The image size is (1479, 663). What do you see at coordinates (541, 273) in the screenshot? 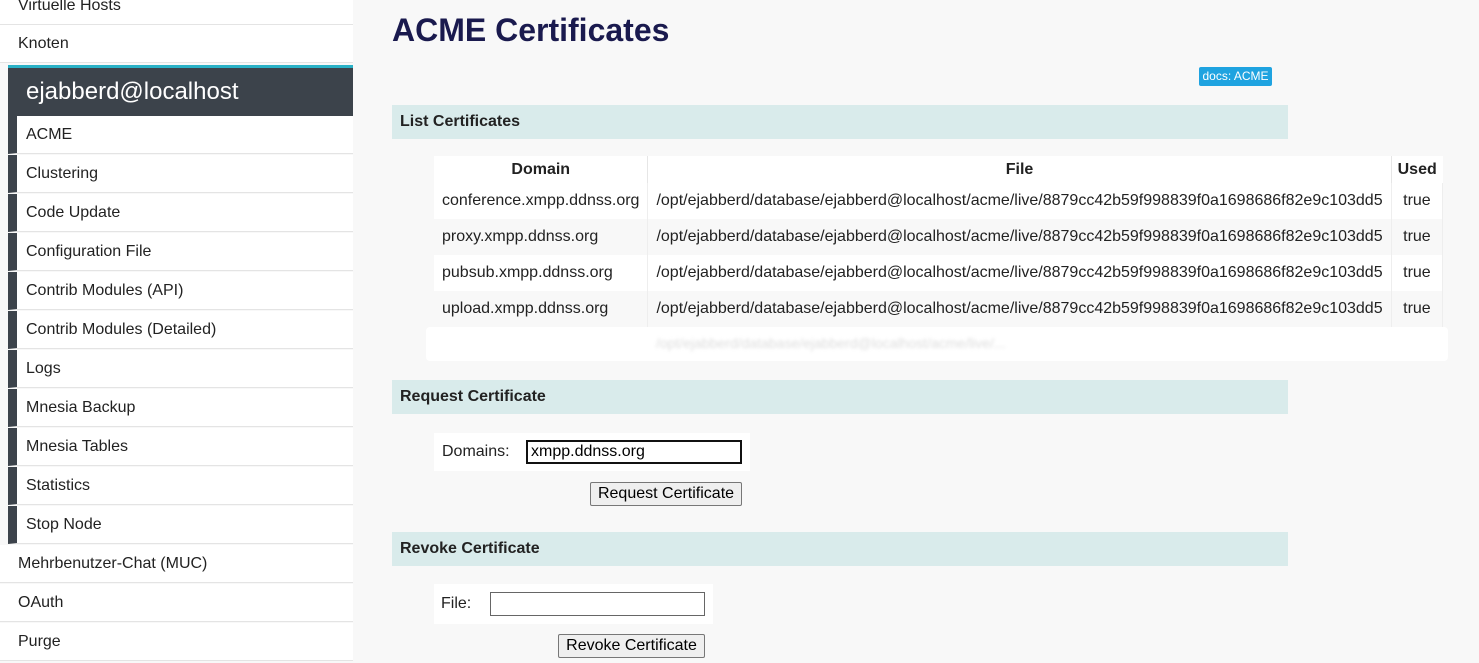
I see `cell-domain: pubsub.xmpp.ddnss.org` at bounding box center [541, 273].